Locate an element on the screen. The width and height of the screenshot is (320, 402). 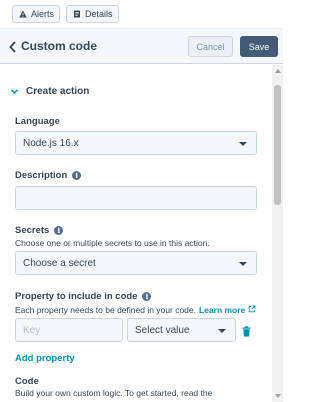
secrets-select: Choose a secret is located at coordinates (136, 263).